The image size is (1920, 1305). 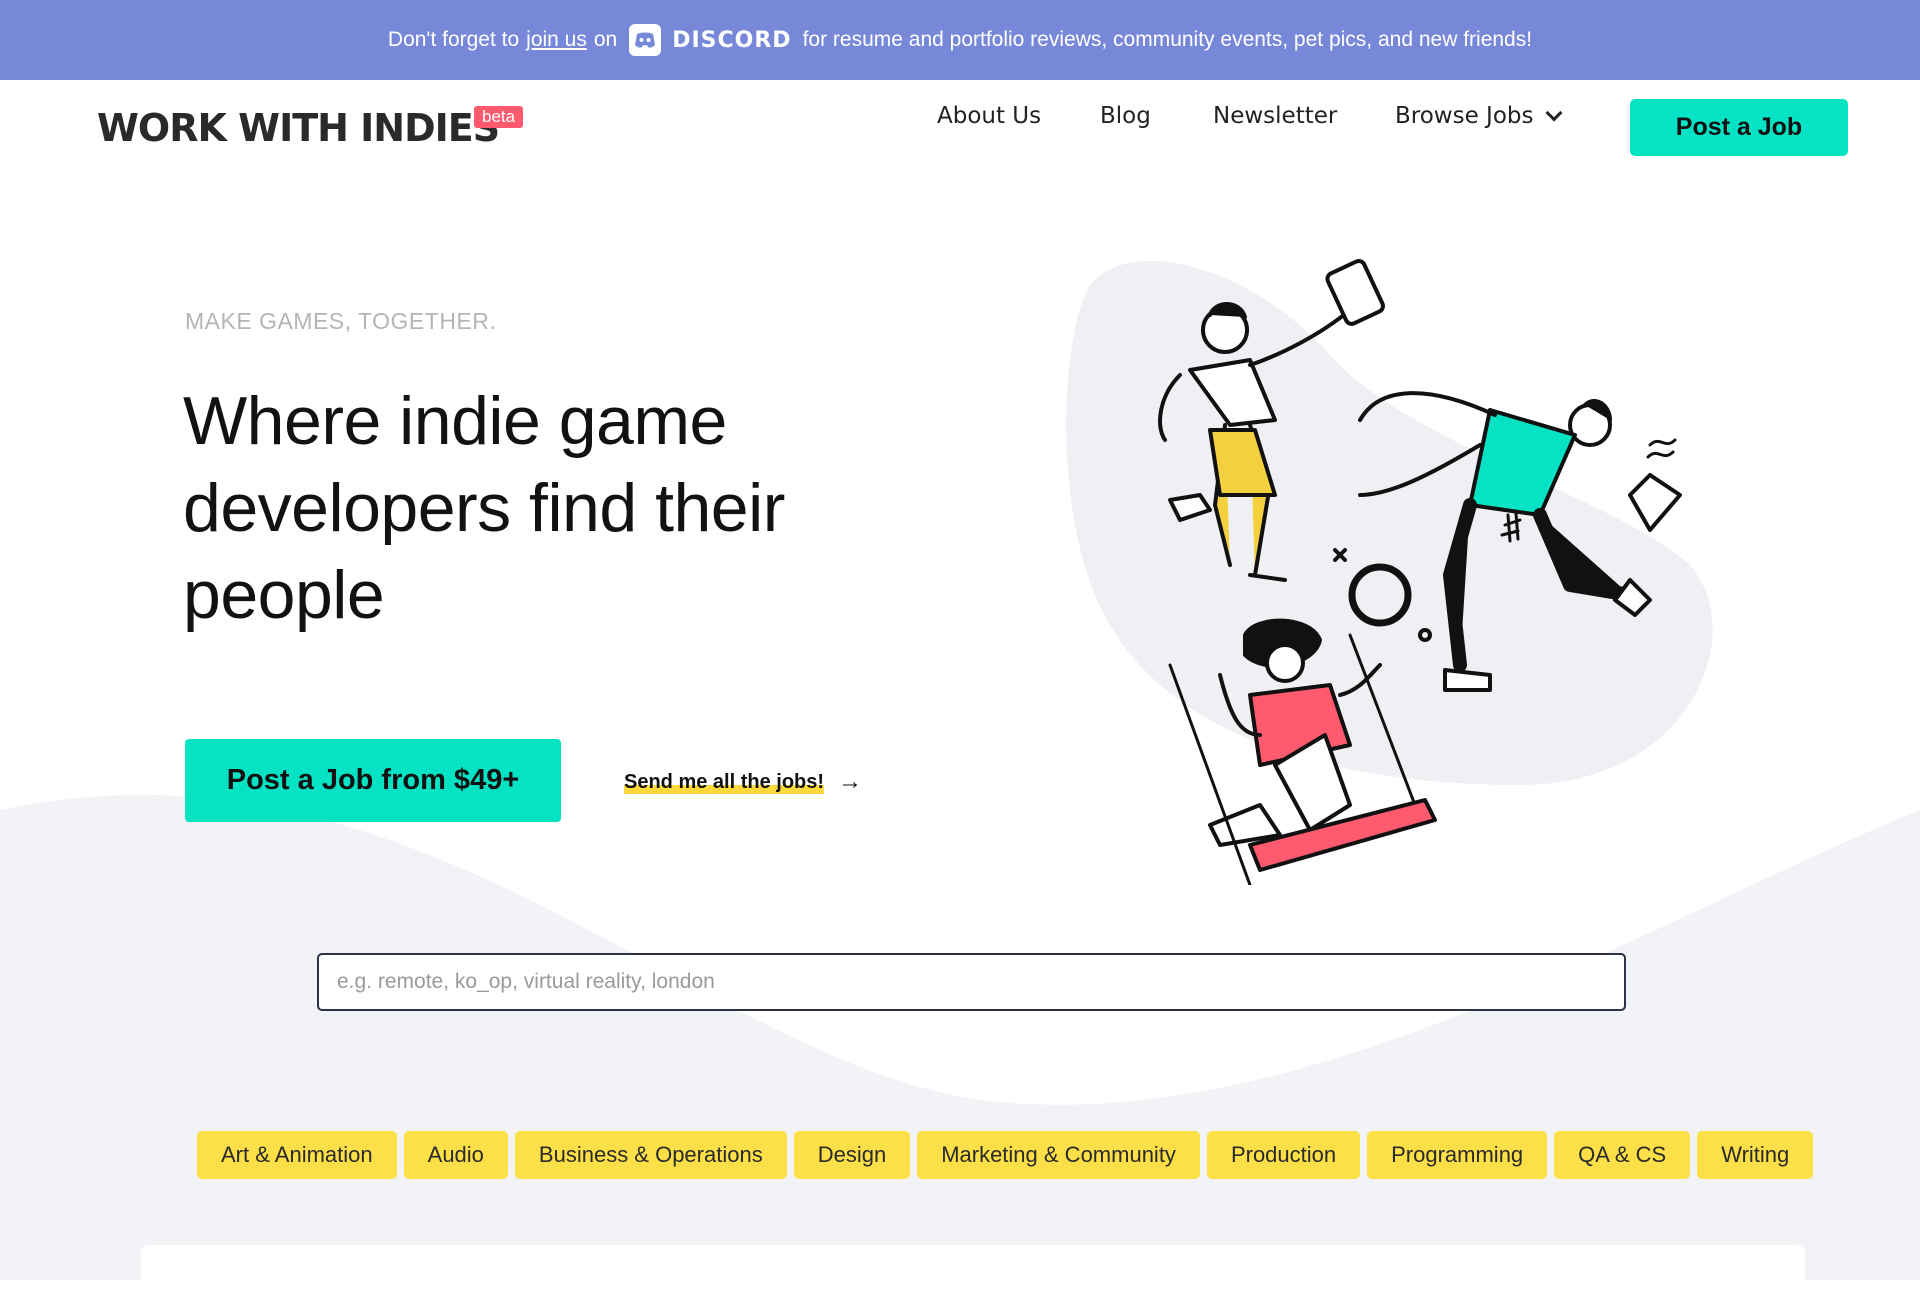 I want to click on hero-eyebrow: MAKE GAMES, TOGETHER., so click(x=341, y=321).